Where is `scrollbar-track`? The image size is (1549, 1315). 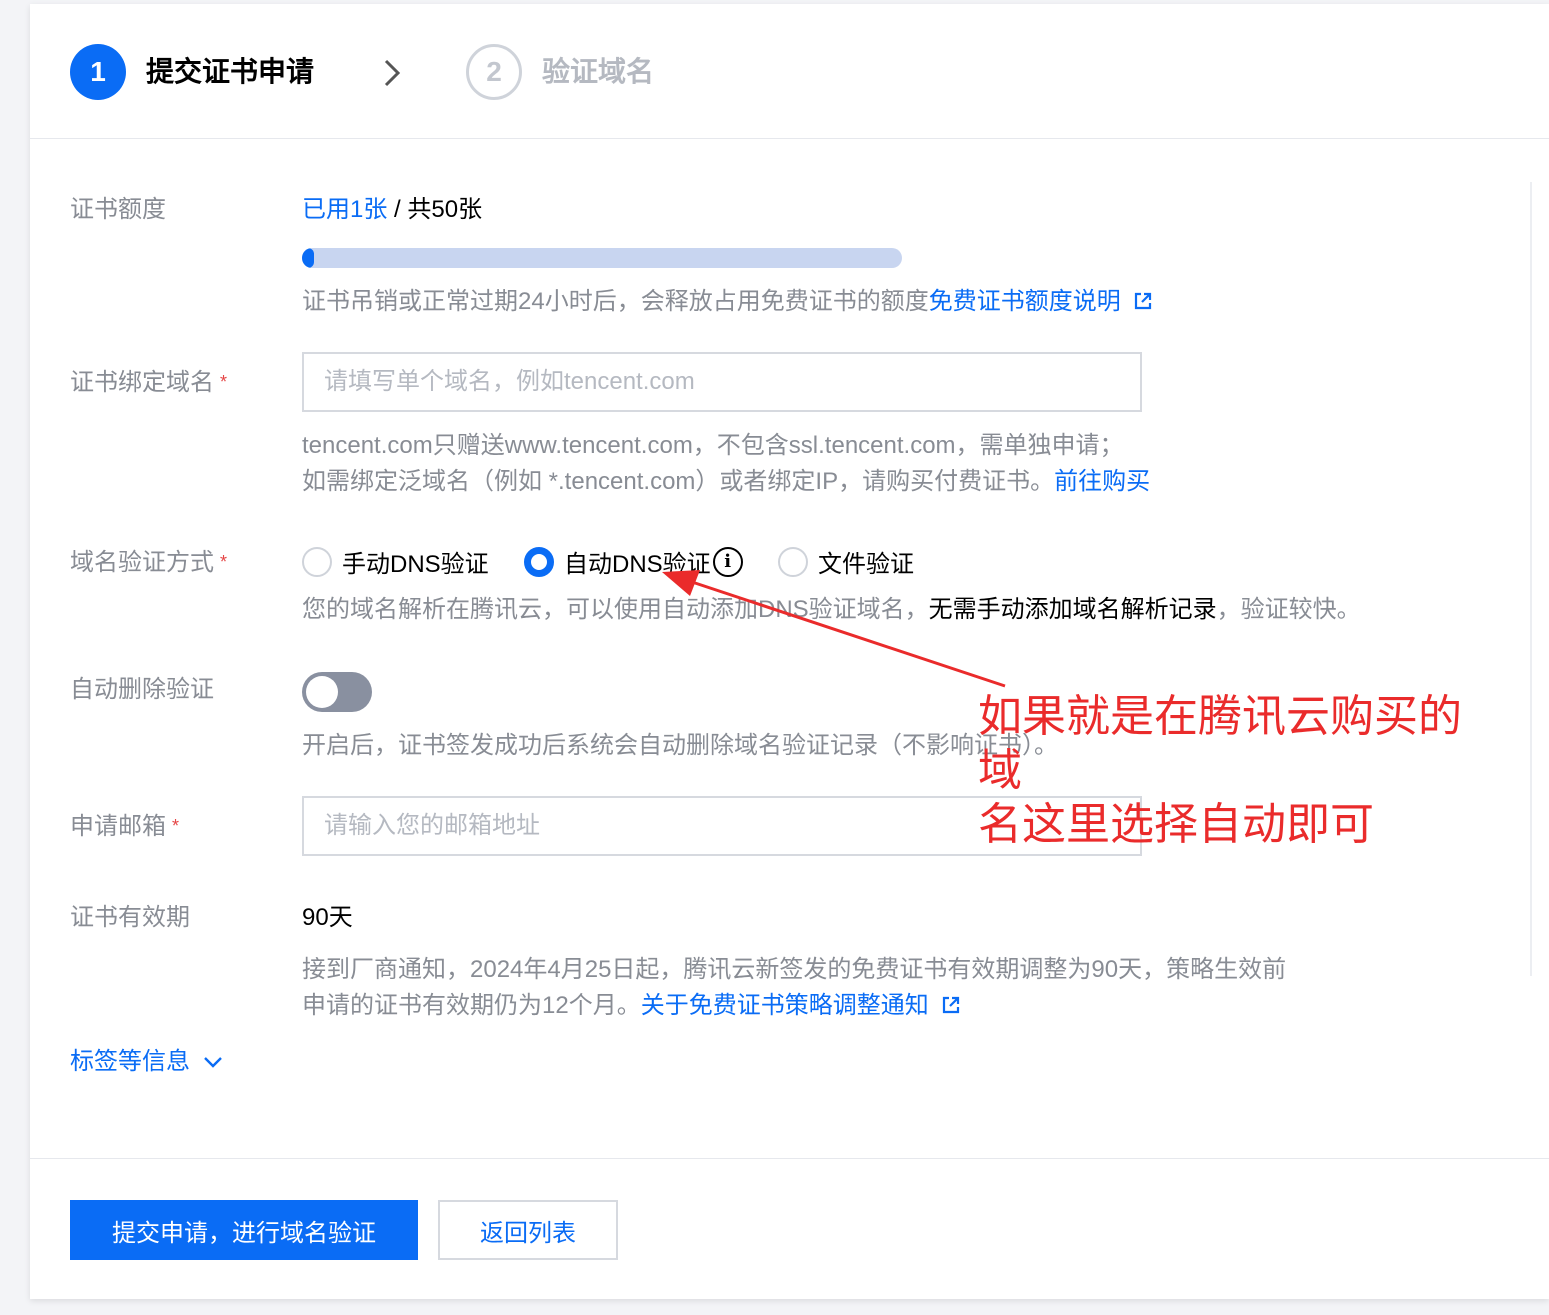 scrollbar-track is located at coordinates (1531, 579).